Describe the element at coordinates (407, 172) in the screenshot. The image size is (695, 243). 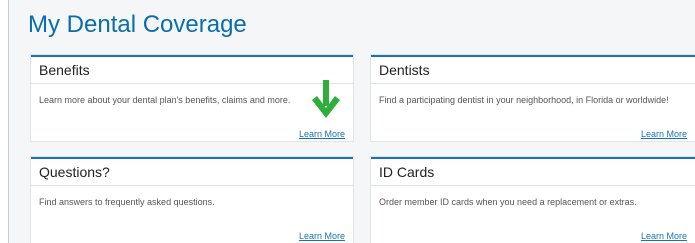
I see `card-title: ID Cards` at that location.